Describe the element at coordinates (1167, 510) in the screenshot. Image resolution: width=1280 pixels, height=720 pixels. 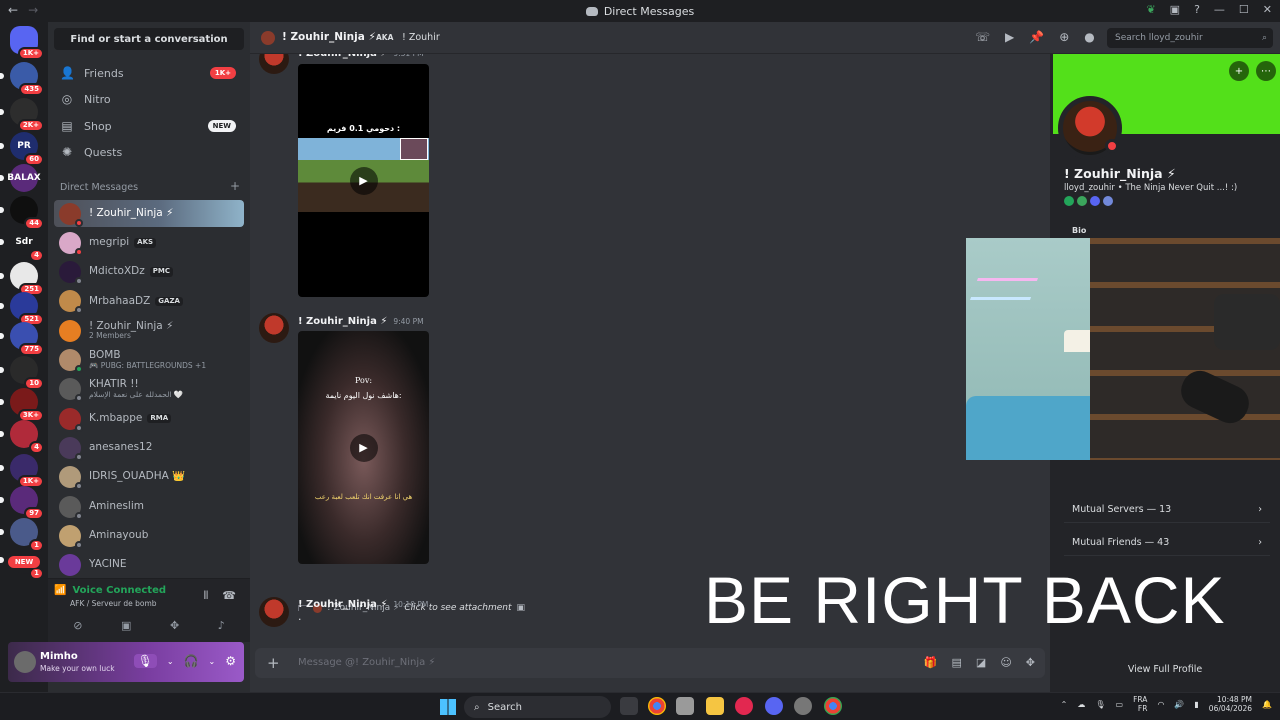
I see `mutual-servers-row: Mutual Servers — 13 ›` at that location.